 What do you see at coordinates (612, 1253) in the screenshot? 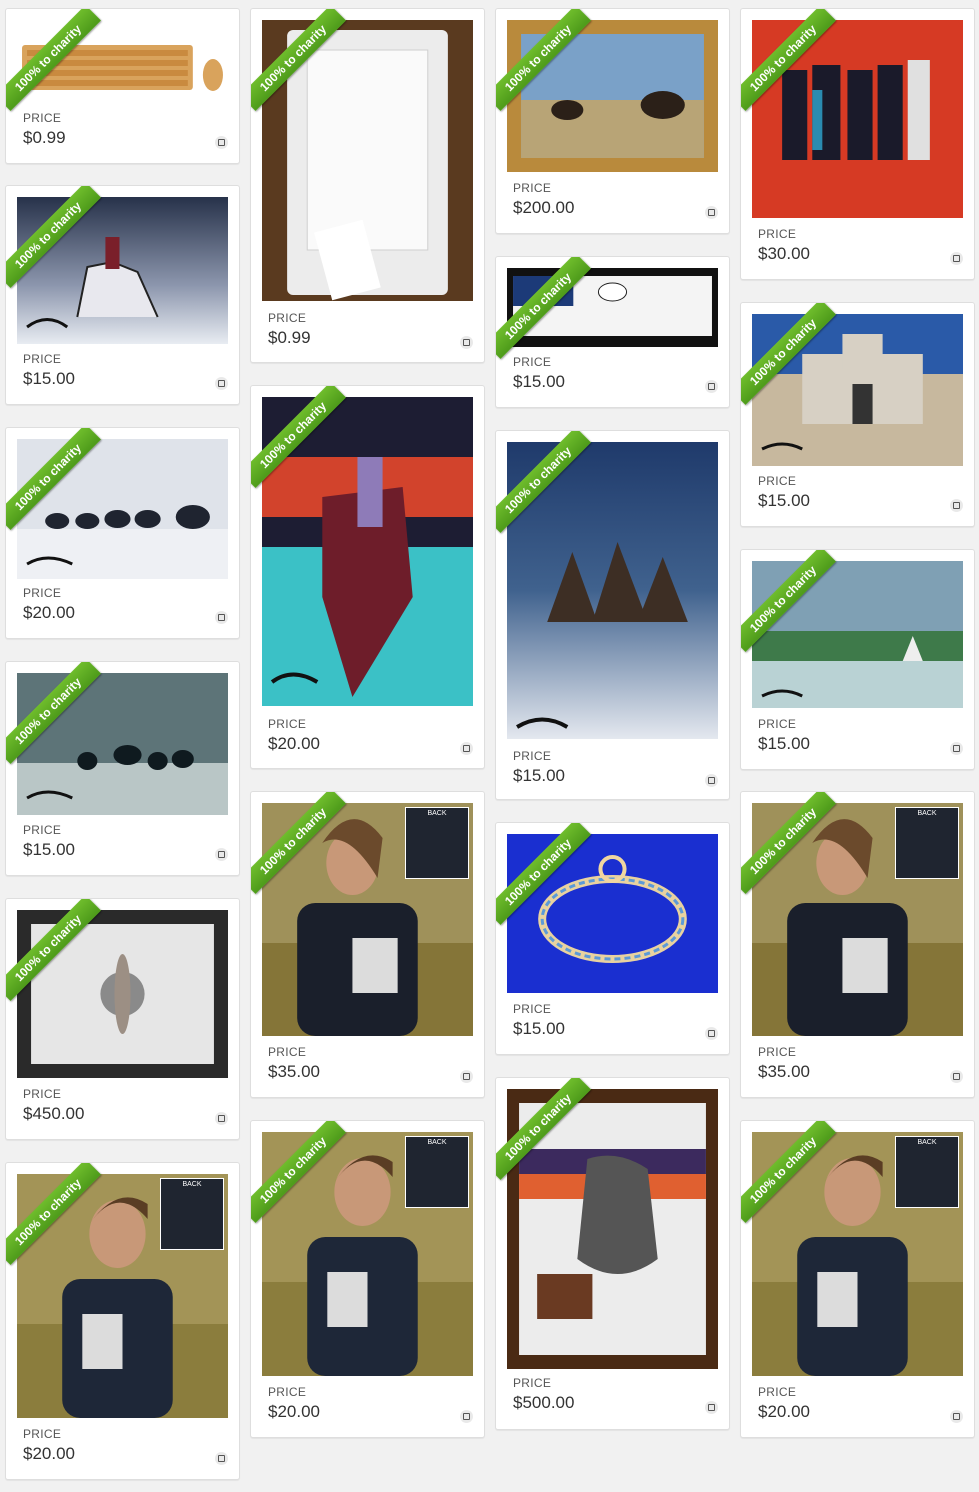
I see `listing-card: PRICE $500.00 100% to charity` at bounding box center [612, 1253].